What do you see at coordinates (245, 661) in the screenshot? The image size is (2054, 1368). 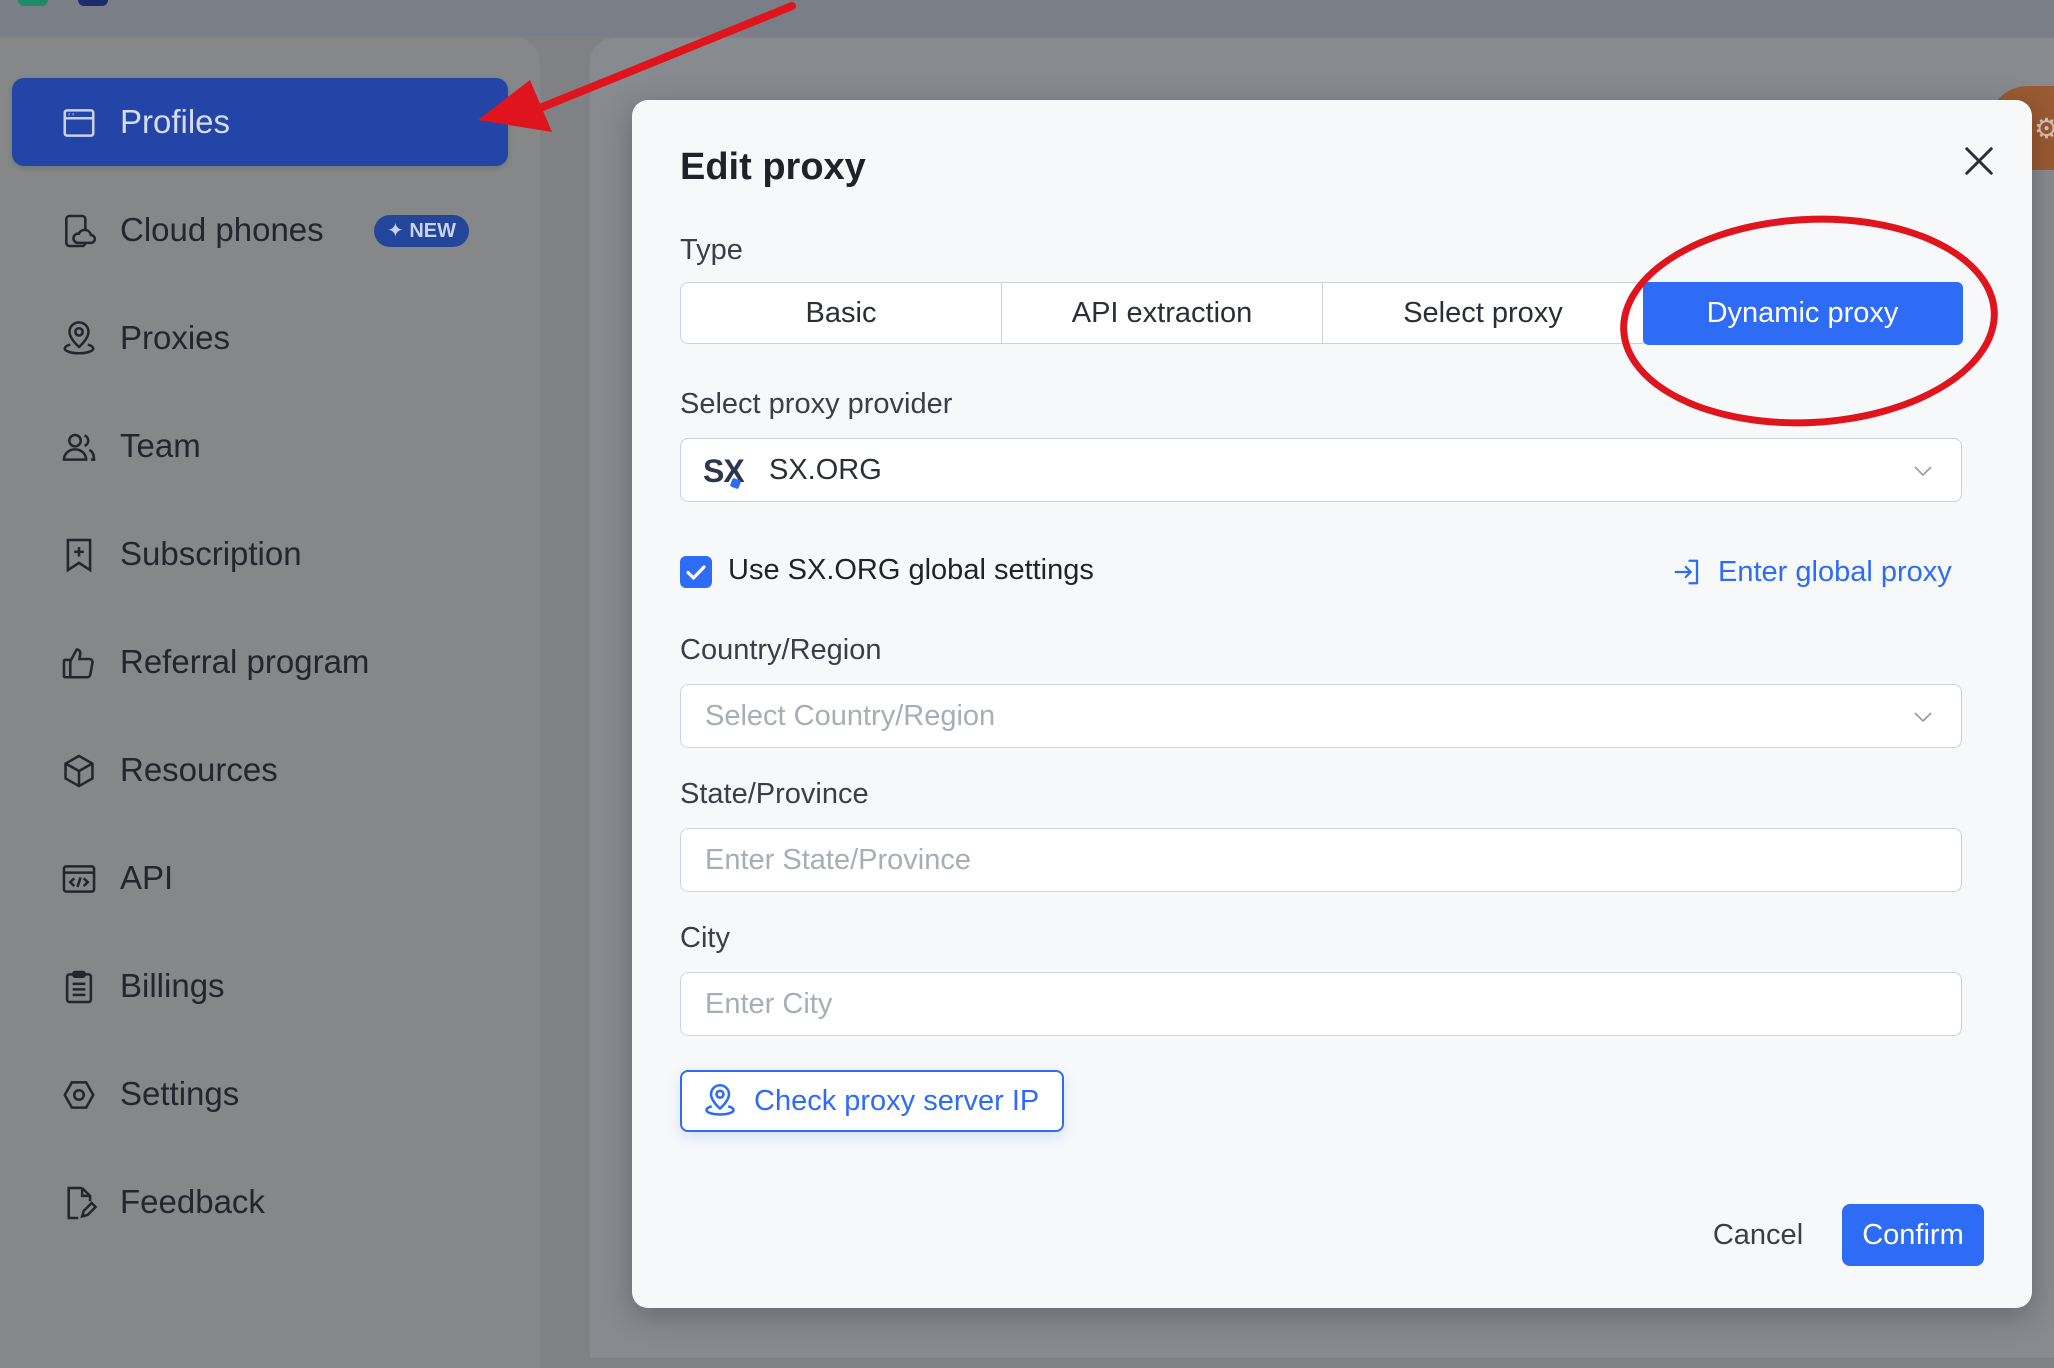 I see `sidebar-item-label: Referral program` at bounding box center [245, 661].